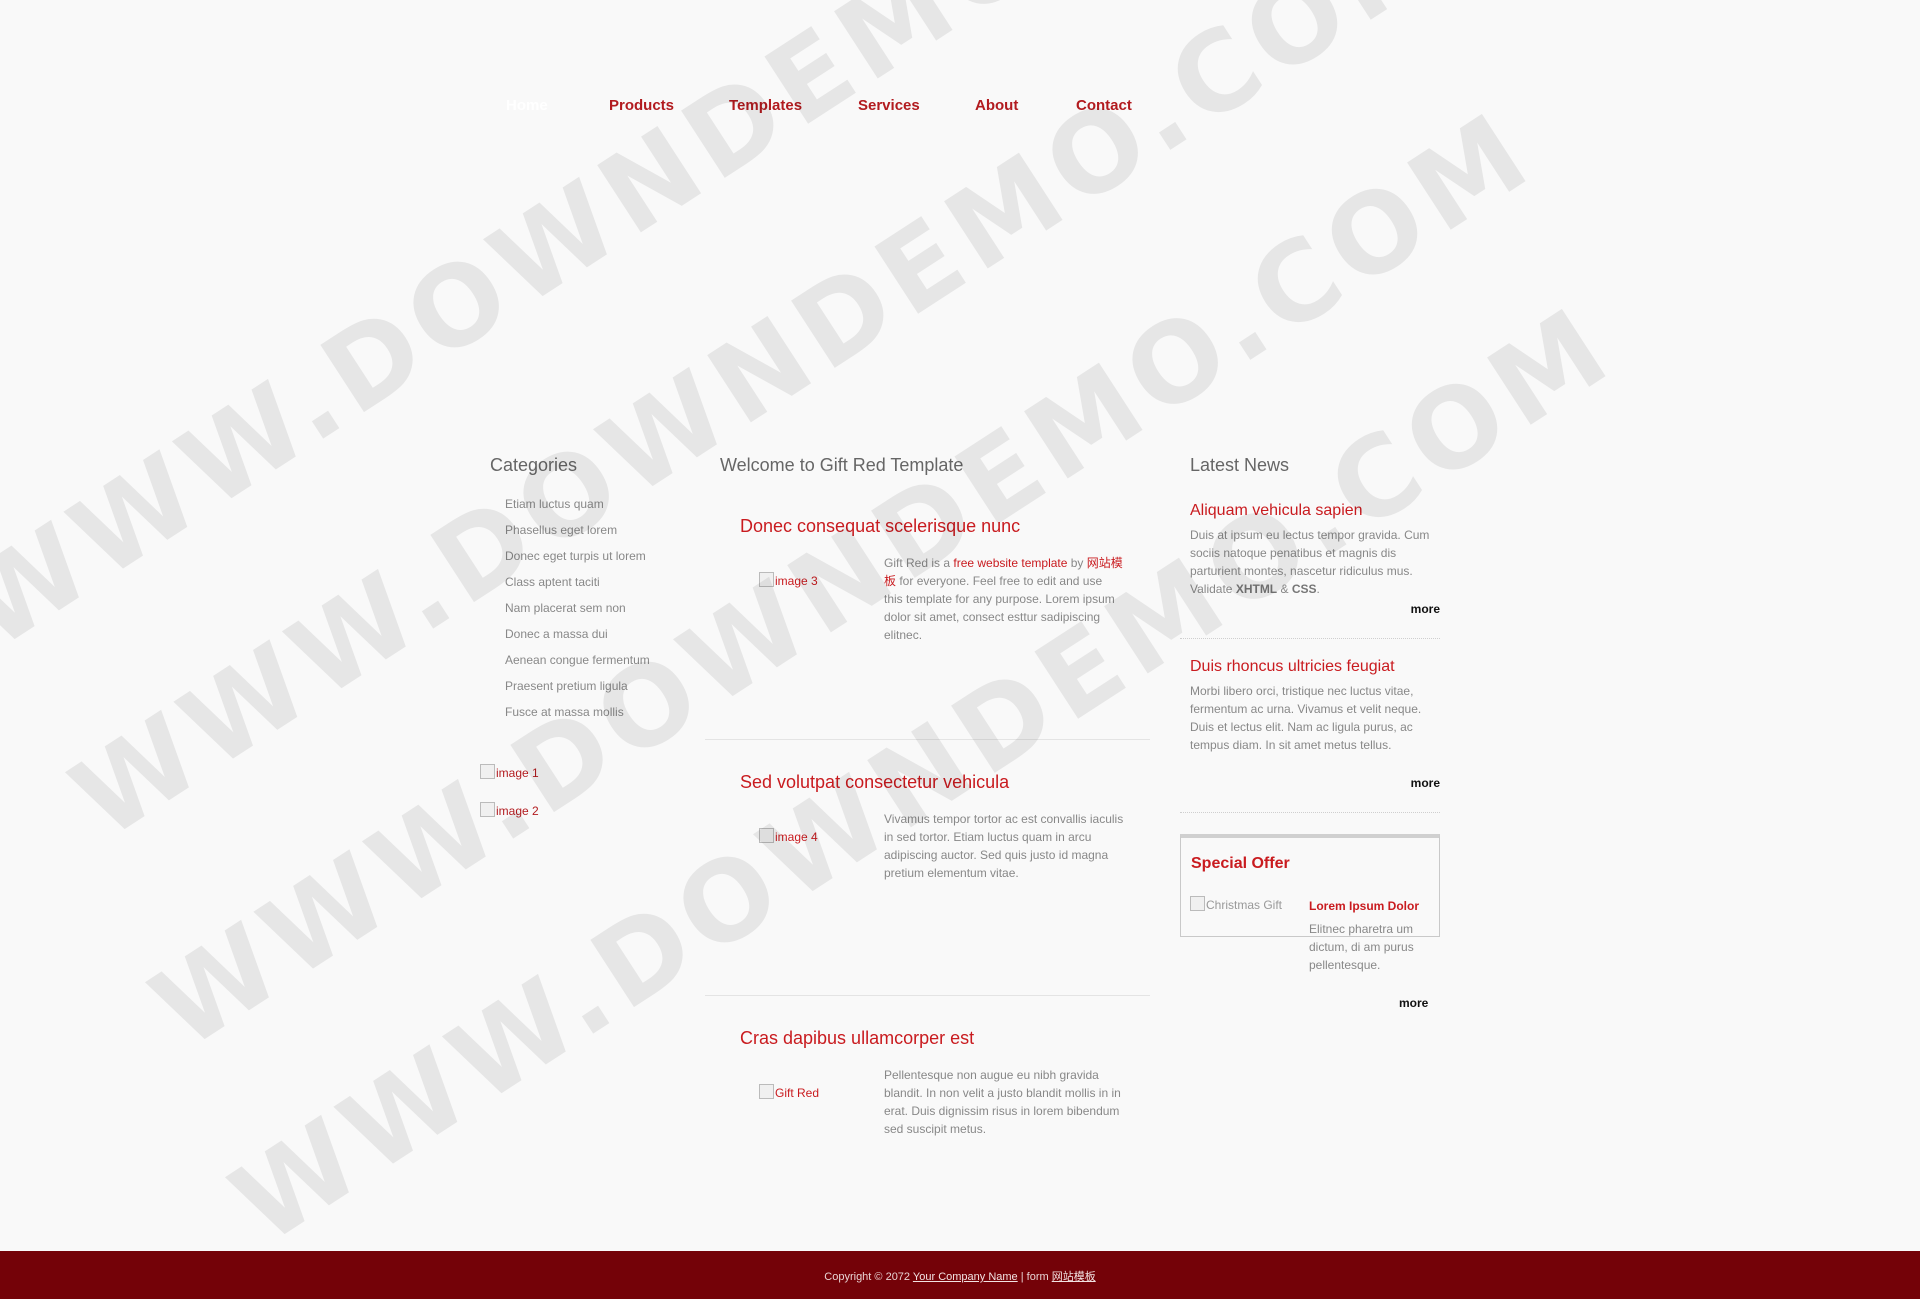  Describe the element at coordinates (765, 105) in the screenshot. I see `nav-templates: Templates` at that location.